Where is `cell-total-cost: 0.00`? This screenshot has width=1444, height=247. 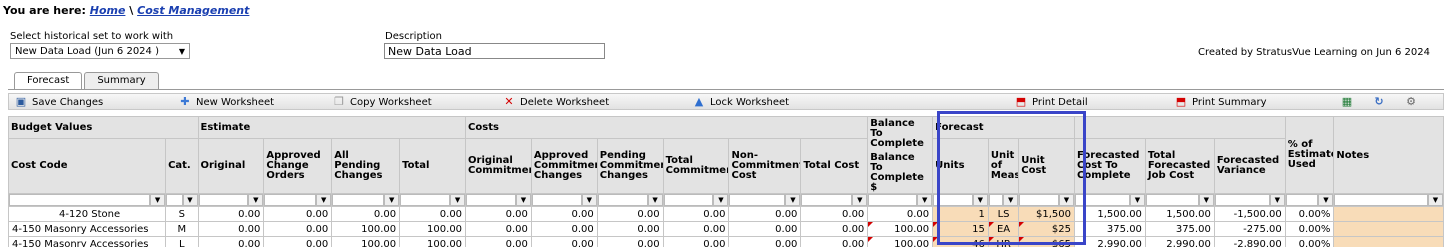
cell-total-cost: 0.00 is located at coordinates (834, 229).